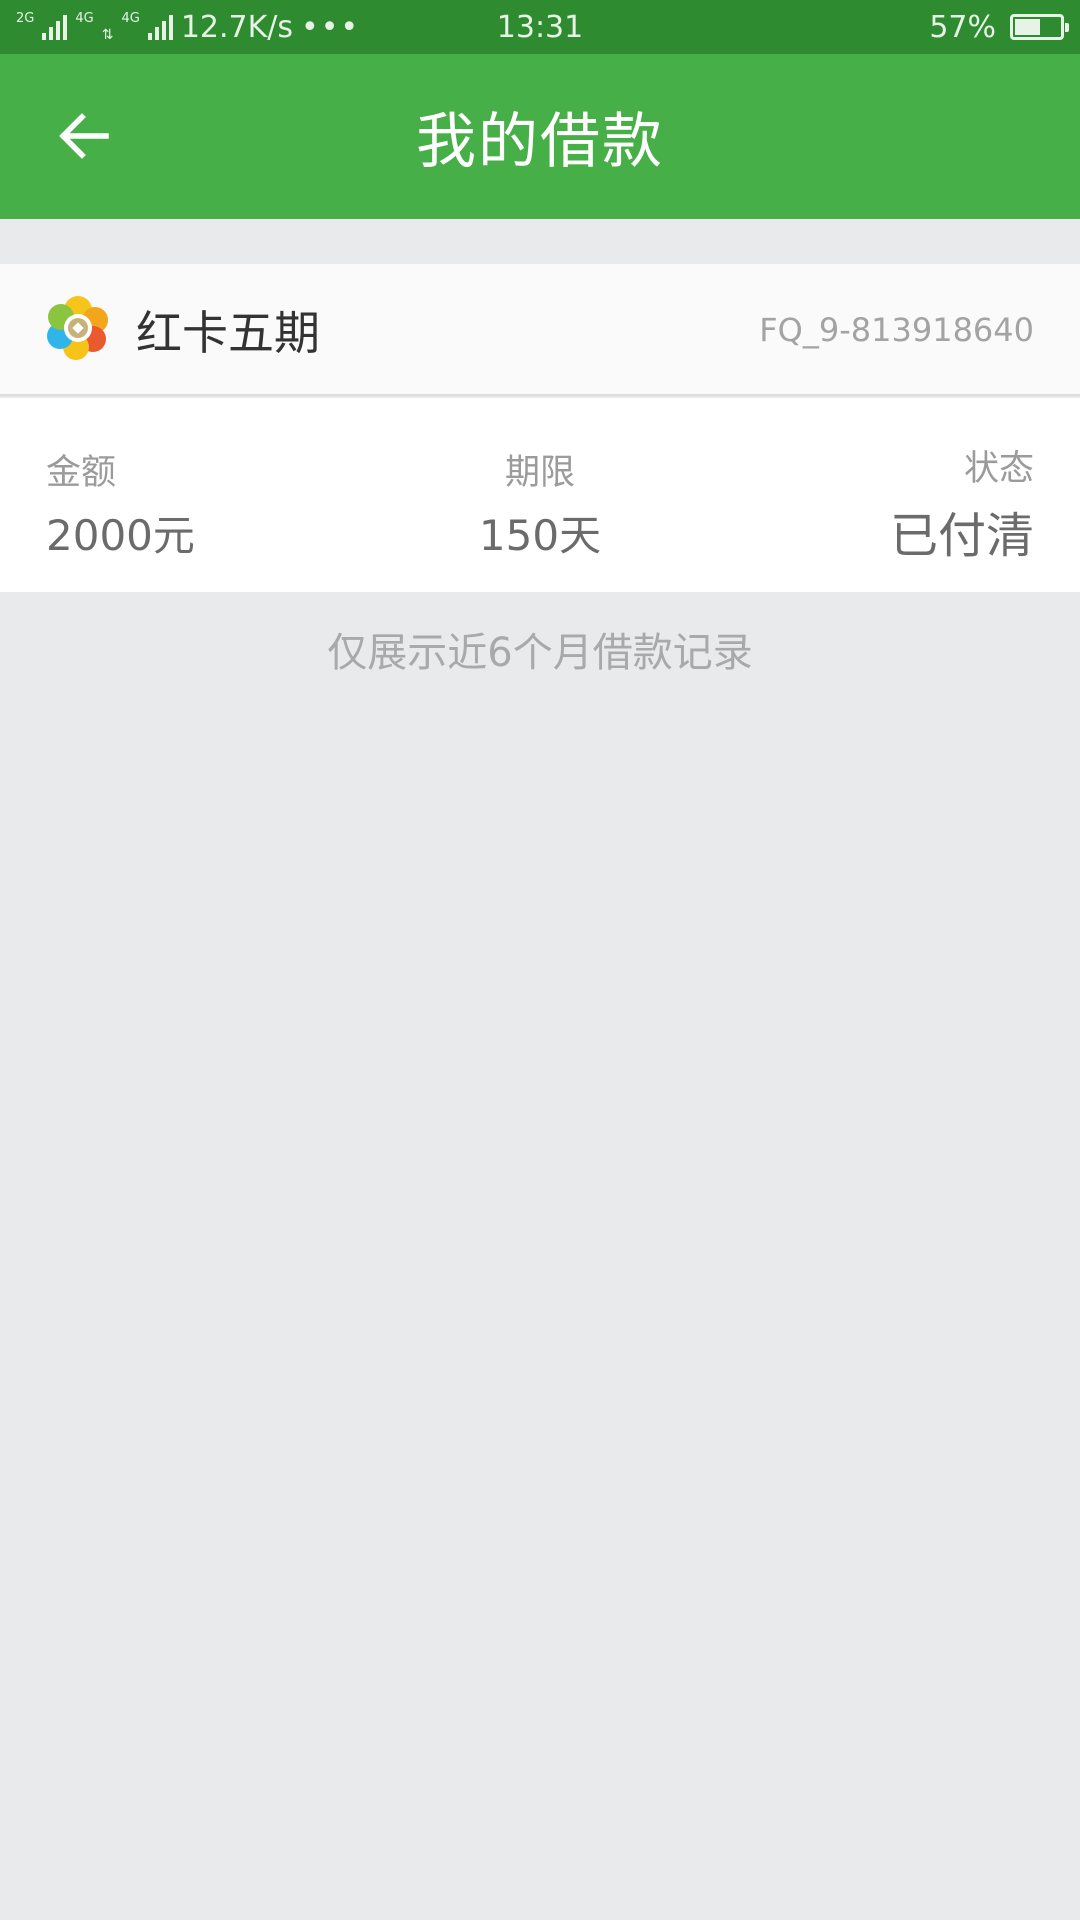 This screenshot has width=1080, height=1920. What do you see at coordinates (81, 473) in the screenshot?
I see `amount-label: 金额` at bounding box center [81, 473].